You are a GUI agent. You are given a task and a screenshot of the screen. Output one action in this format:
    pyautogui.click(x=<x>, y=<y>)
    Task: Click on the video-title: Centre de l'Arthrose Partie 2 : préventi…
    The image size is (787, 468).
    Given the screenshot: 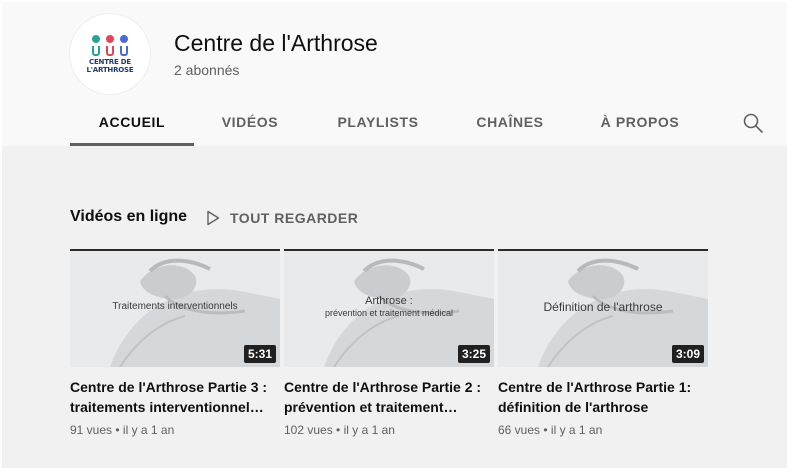 What is the action you would take?
    pyautogui.click(x=387, y=397)
    